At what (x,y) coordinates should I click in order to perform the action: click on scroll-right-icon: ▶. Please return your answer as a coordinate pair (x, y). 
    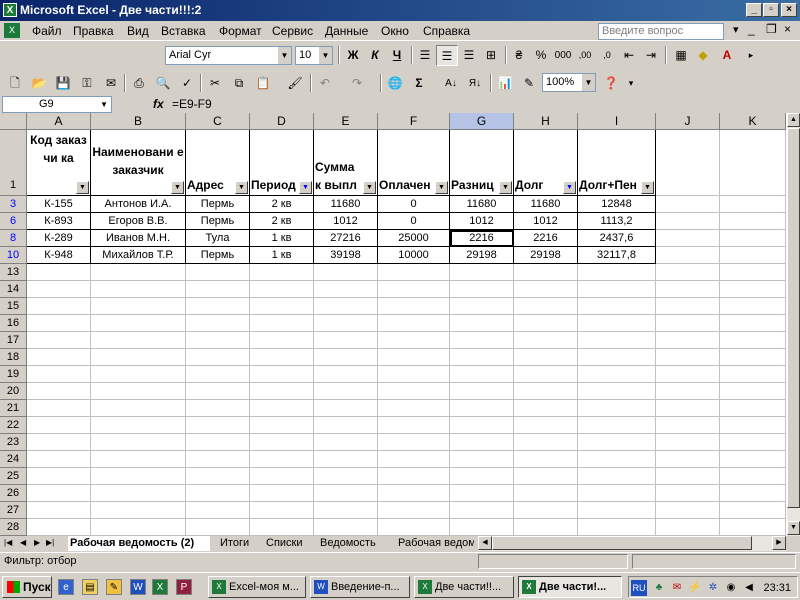
    Looking at the image, I should click on (779, 543).